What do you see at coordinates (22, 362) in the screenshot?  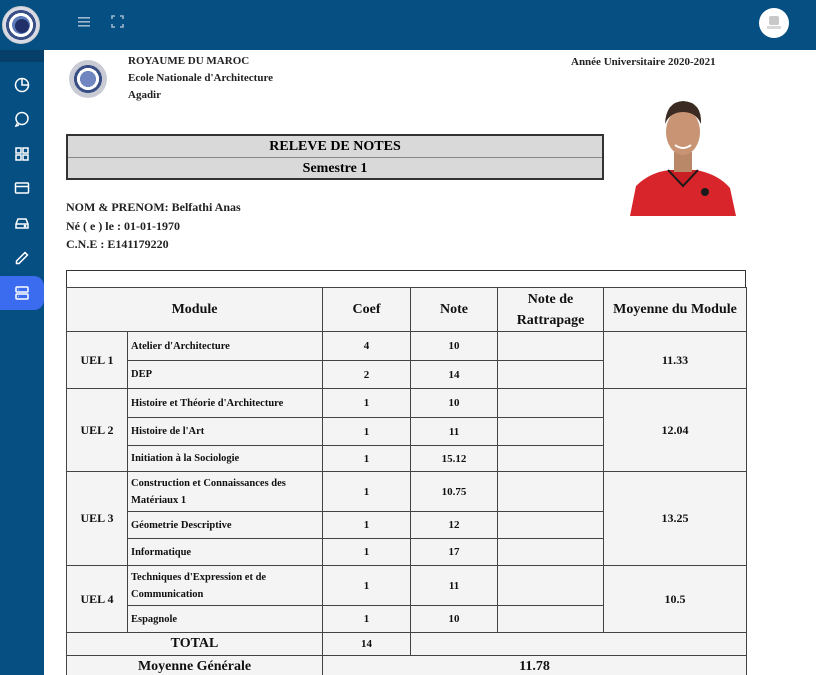 I see `sidebar` at bounding box center [22, 362].